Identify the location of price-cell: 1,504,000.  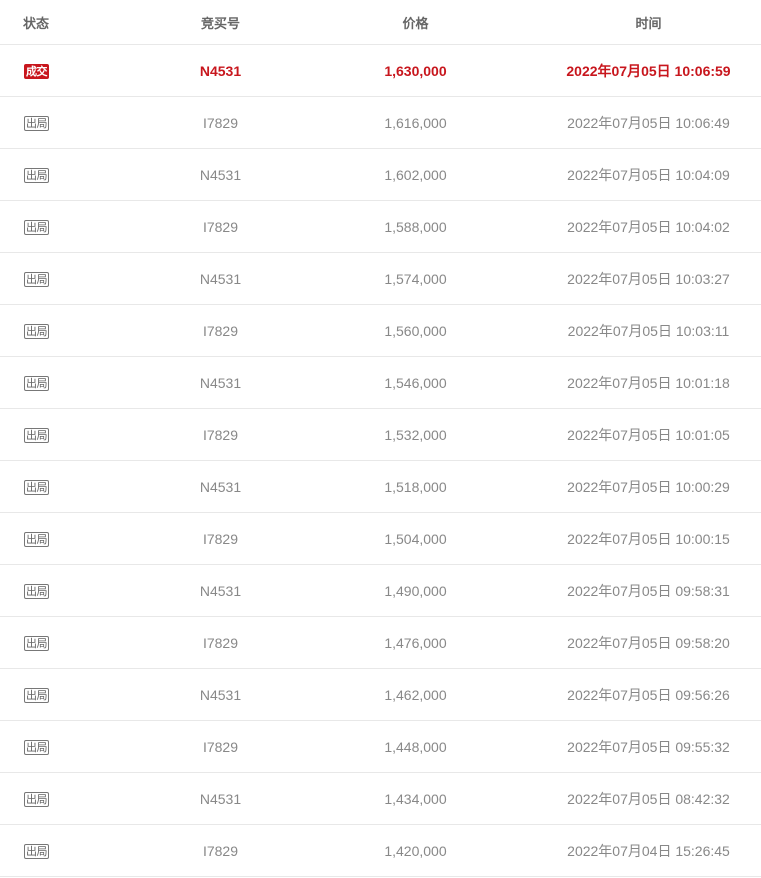
(415, 538).